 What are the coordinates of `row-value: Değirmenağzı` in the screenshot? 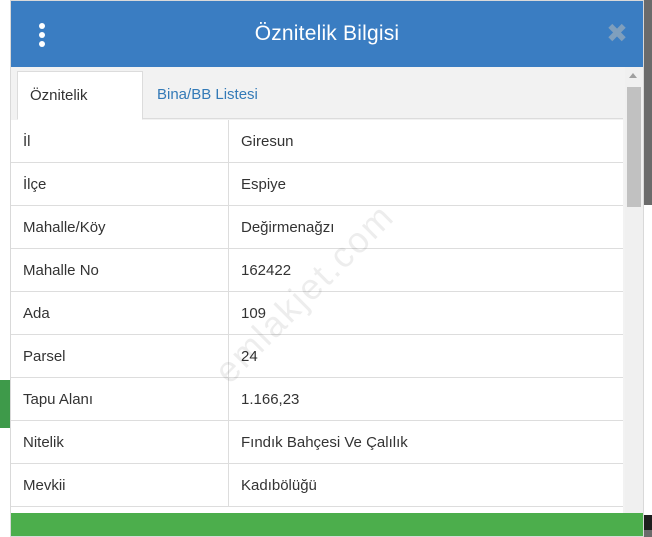 It's located at (288, 227).